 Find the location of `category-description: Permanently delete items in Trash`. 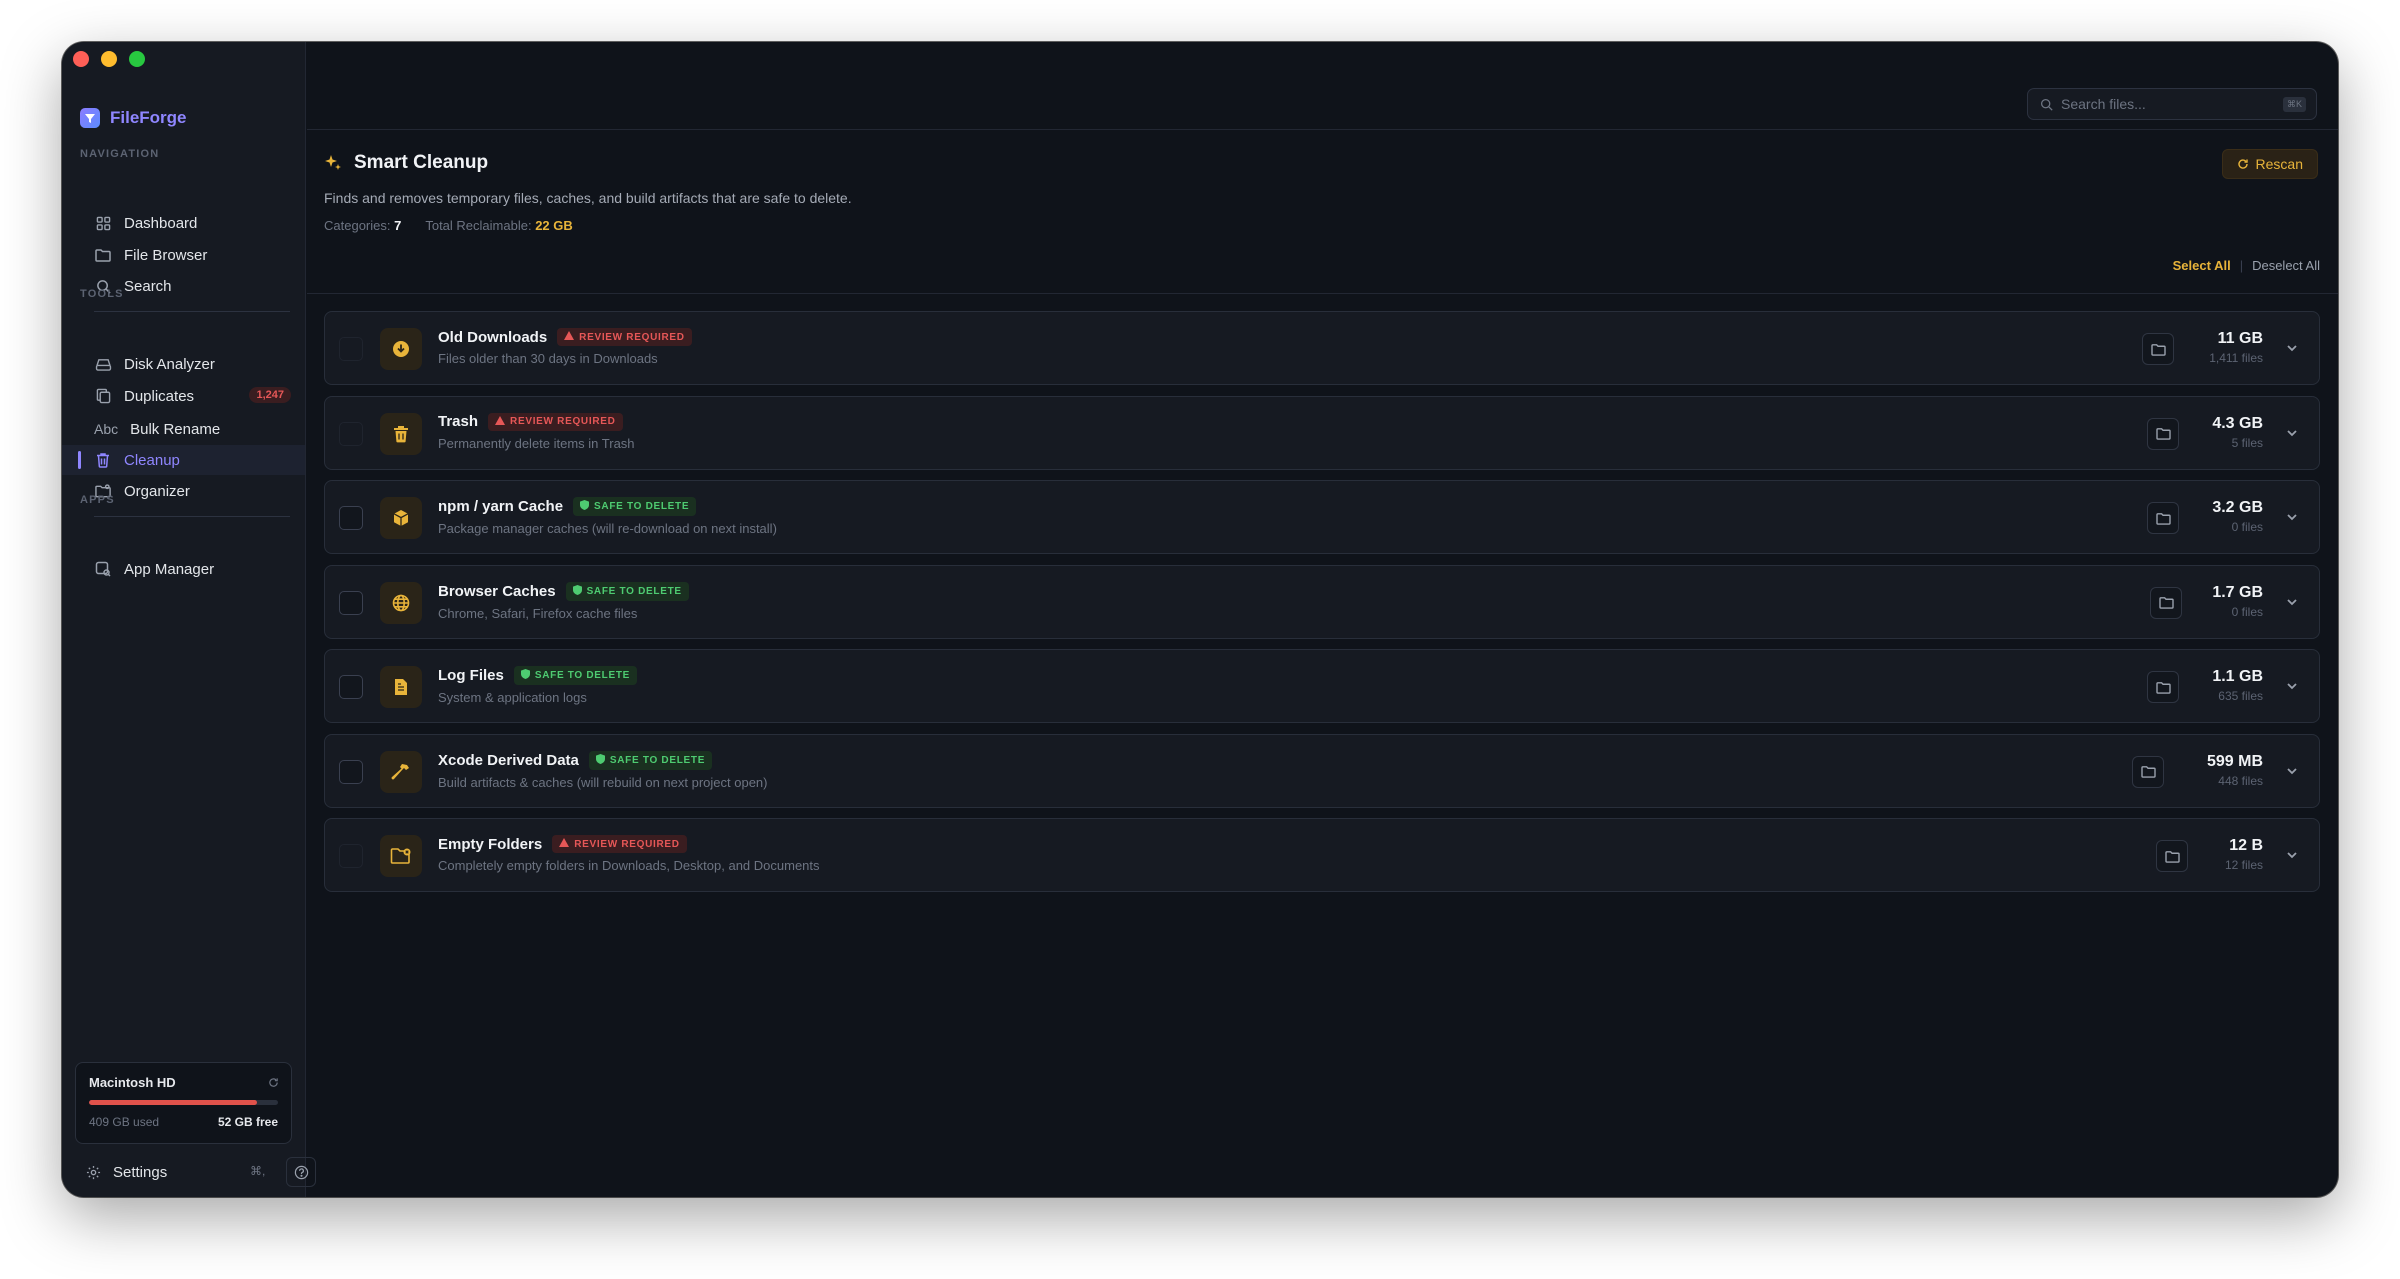

category-description: Permanently delete items in Trash is located at coordinates (536, 443).